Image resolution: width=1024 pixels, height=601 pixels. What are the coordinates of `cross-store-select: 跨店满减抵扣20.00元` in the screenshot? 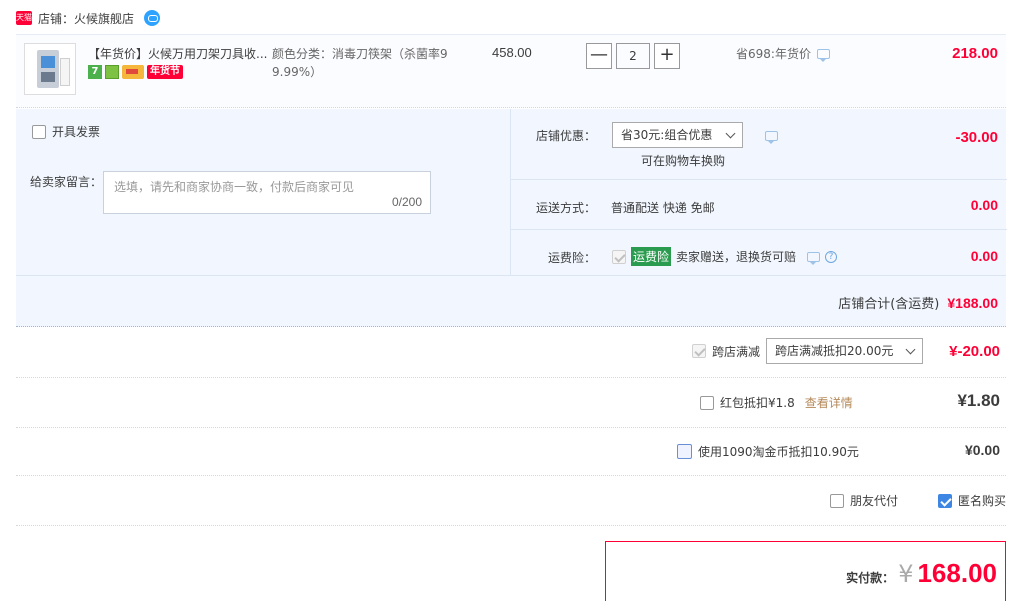 It's located at (845, 351).